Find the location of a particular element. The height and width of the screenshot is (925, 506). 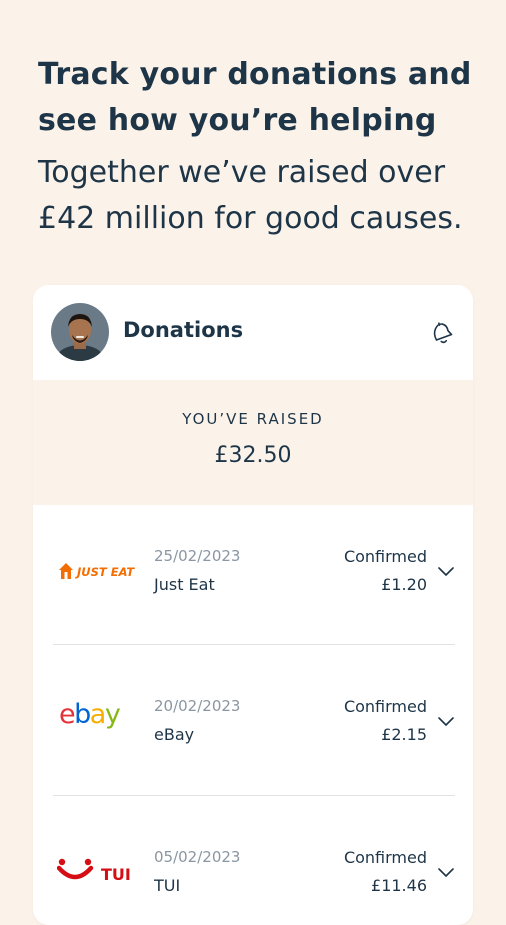

donation-date: 05/02/2023 is located at coordinates (197, 857).